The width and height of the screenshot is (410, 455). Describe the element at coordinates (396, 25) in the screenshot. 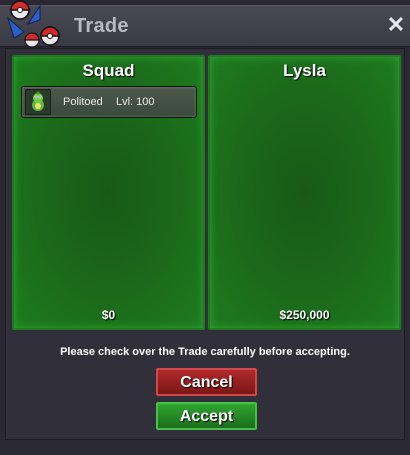

I see `close-icon: ✕` at that location.